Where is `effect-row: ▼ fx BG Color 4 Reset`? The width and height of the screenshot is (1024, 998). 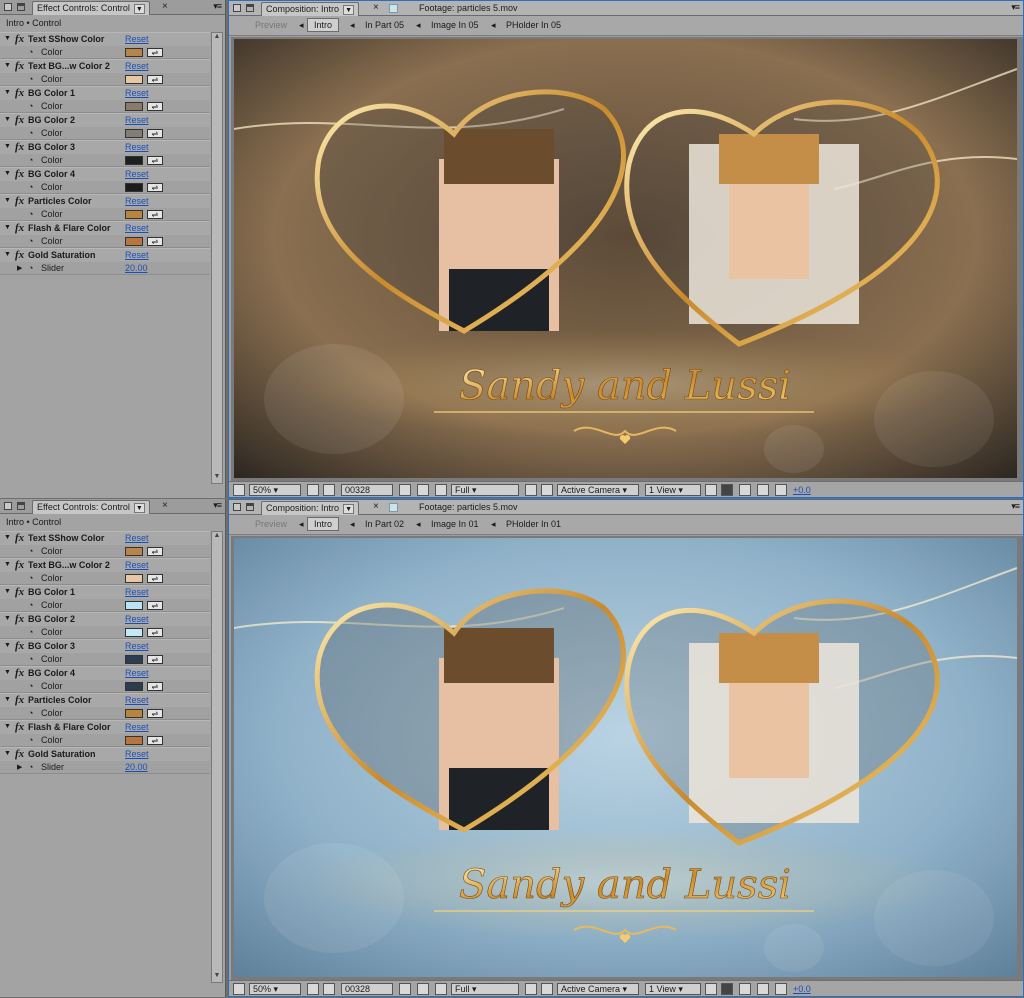 effect-row: ▼ fx BG Color 4 Reset is located at coordinates (105, 673).